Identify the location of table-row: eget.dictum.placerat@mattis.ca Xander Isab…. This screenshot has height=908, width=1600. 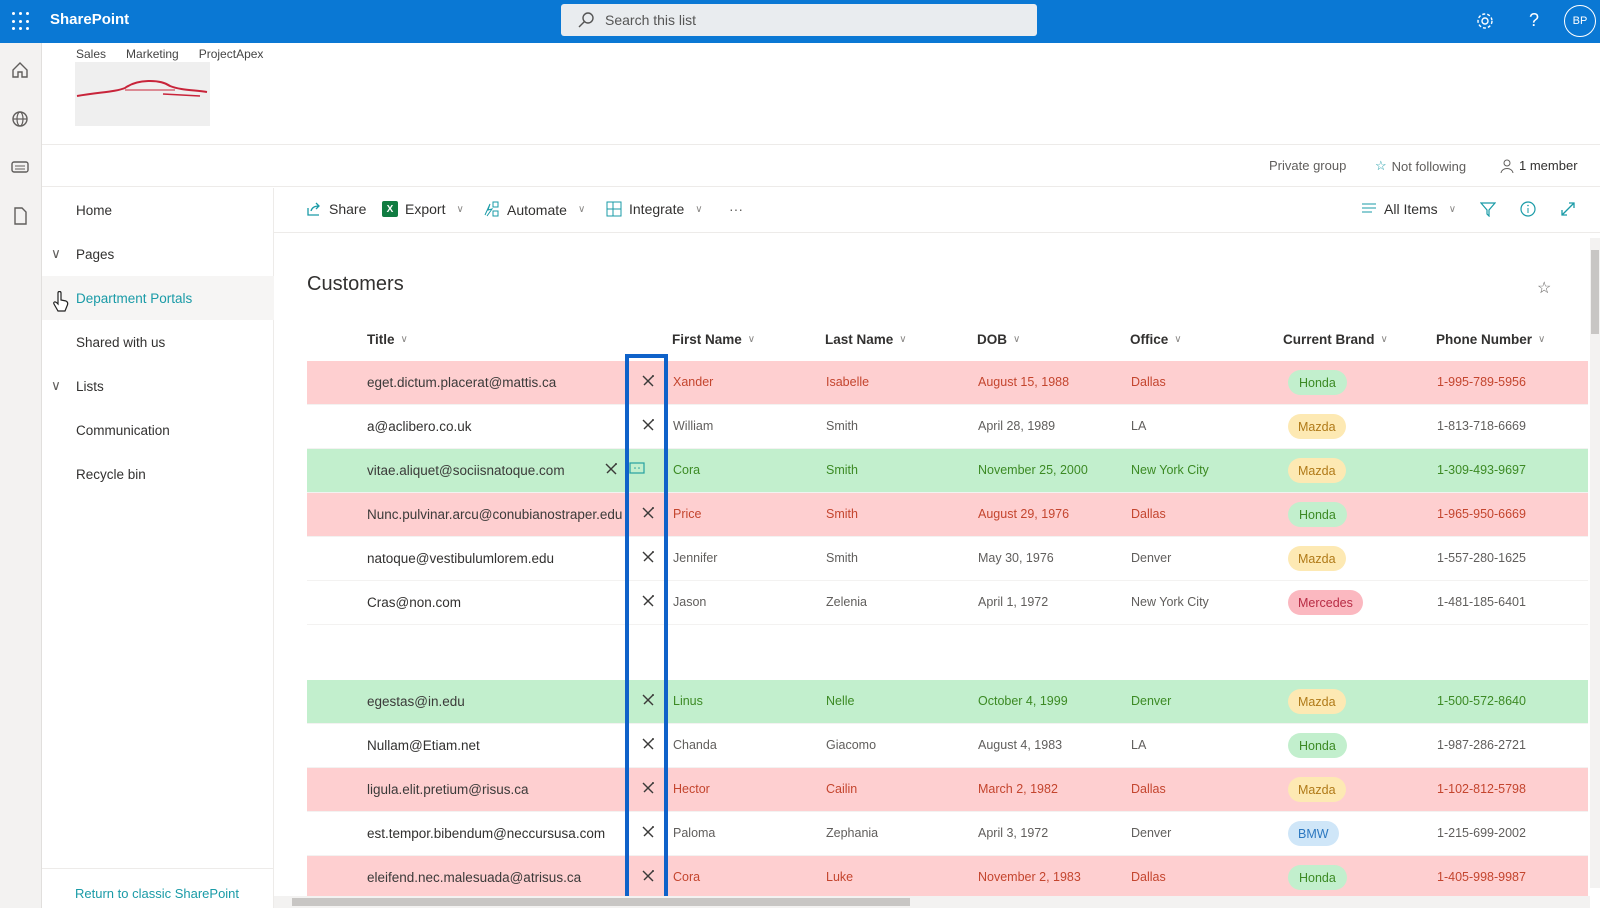
(947, 383).